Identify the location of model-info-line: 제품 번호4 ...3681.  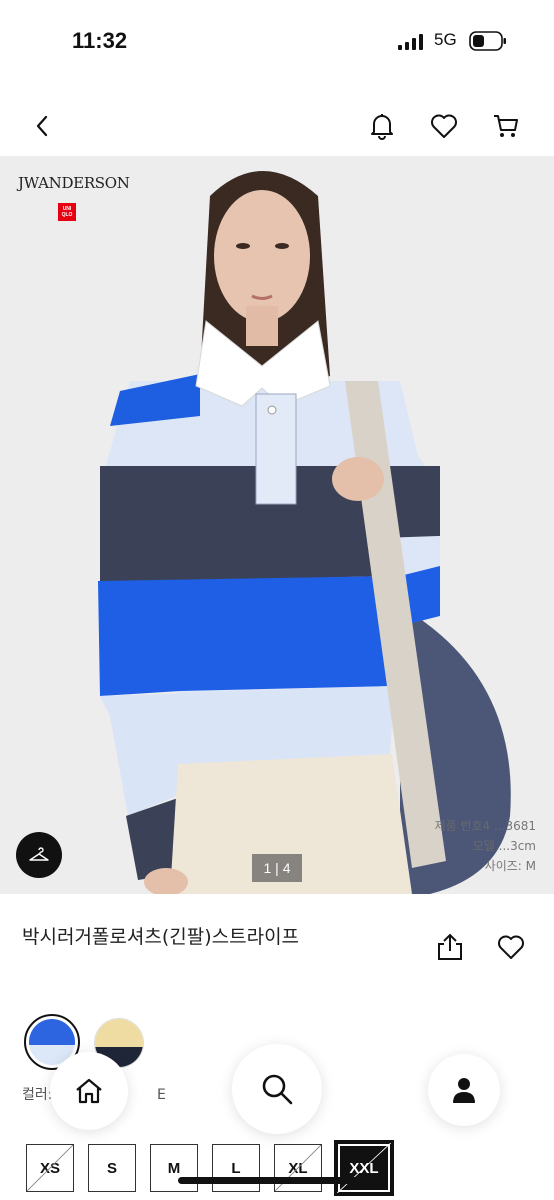
(485, 826).